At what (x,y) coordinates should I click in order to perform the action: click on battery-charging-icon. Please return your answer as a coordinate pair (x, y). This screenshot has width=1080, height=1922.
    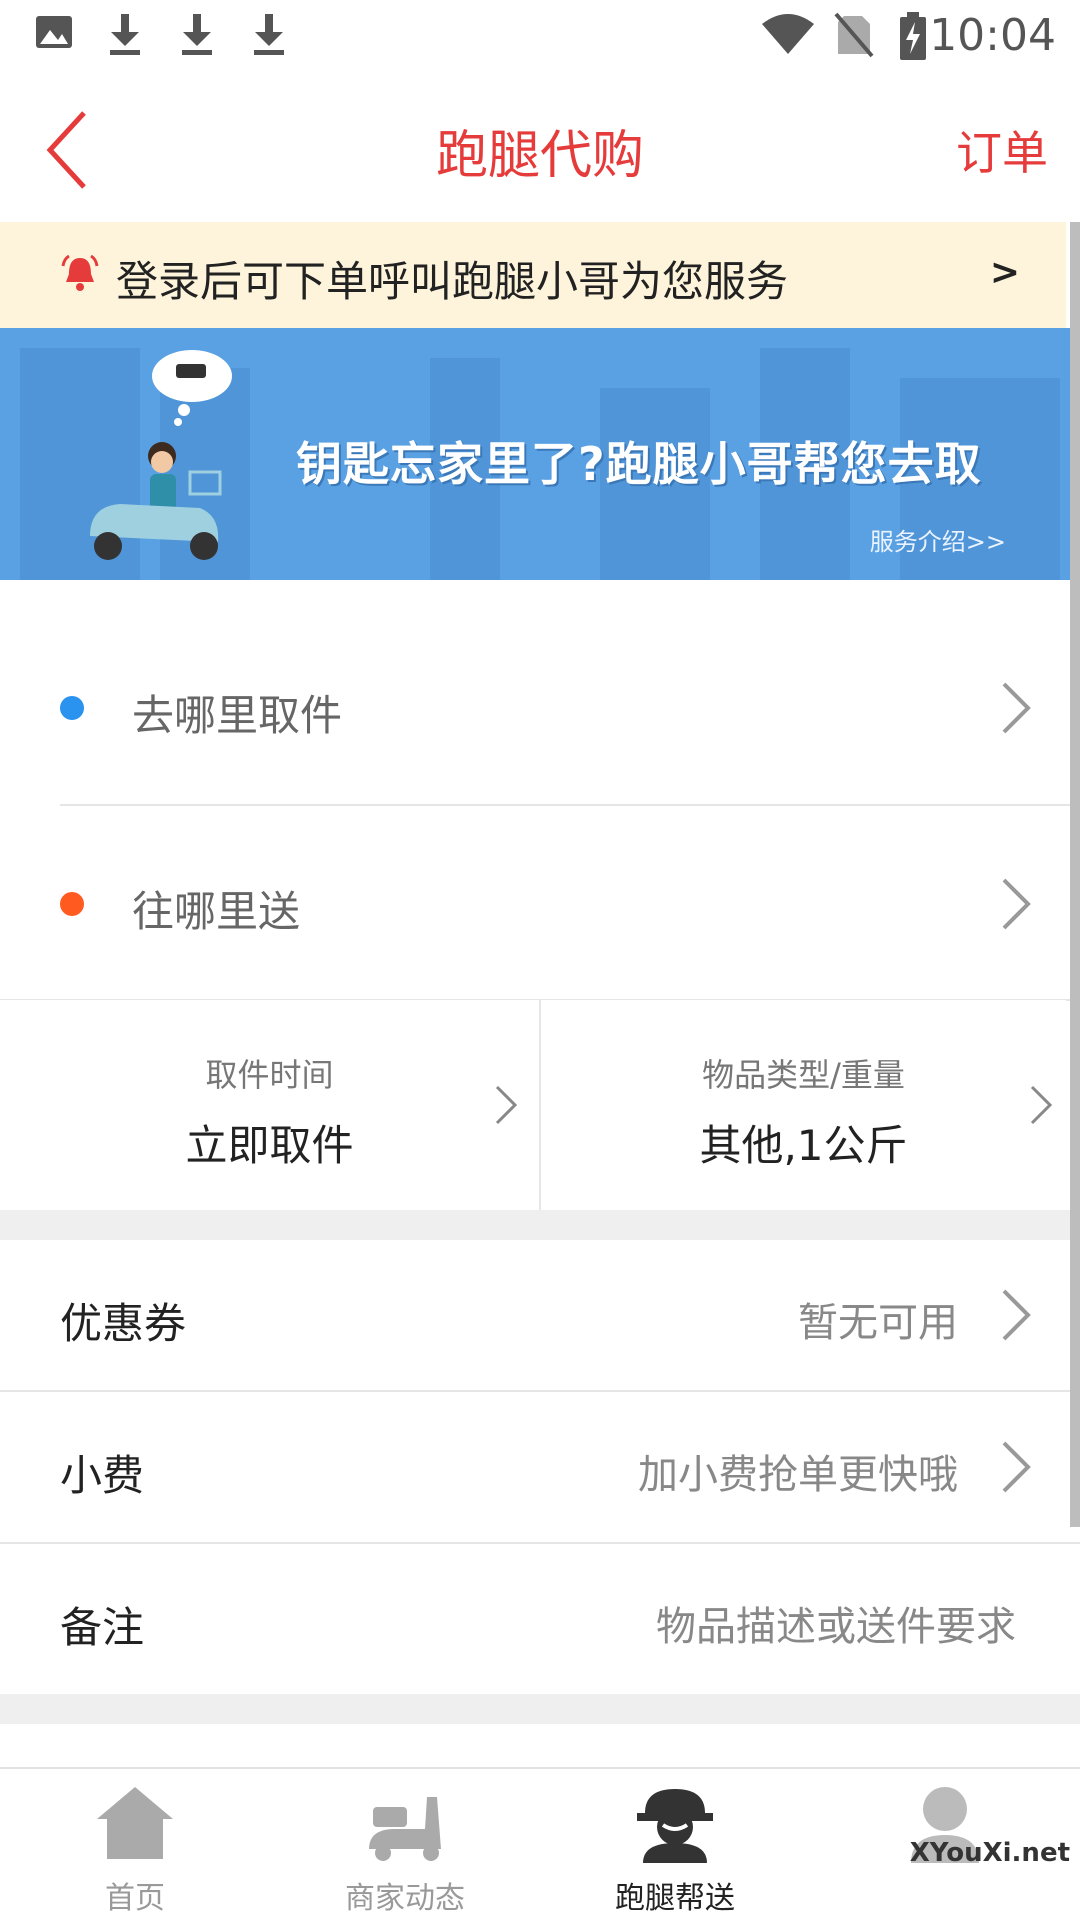
    Looking at the image, I should click on (913, 39).